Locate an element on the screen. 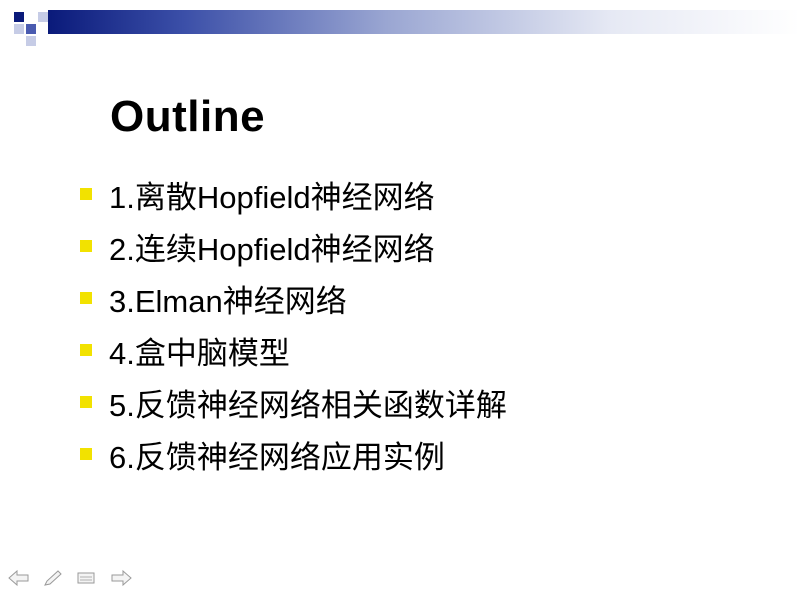 Image resolution: width=800 pixels, height=600 pixels. pen-button is located at coordinates (53, 578).